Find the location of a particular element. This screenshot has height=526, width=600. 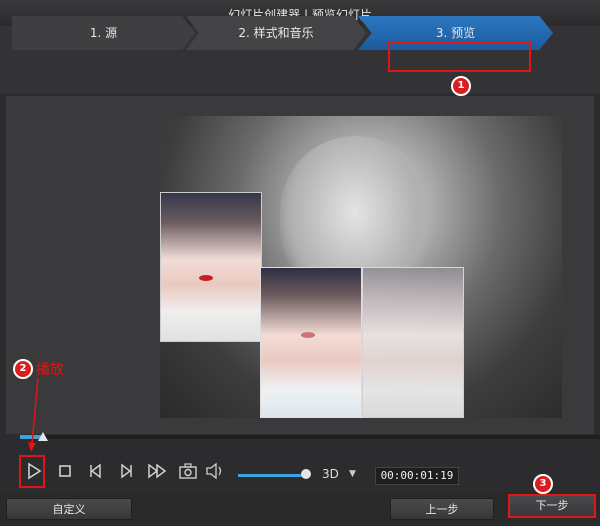

timecode-display: 00:00:01:19 is located at coordinates (417, 476).